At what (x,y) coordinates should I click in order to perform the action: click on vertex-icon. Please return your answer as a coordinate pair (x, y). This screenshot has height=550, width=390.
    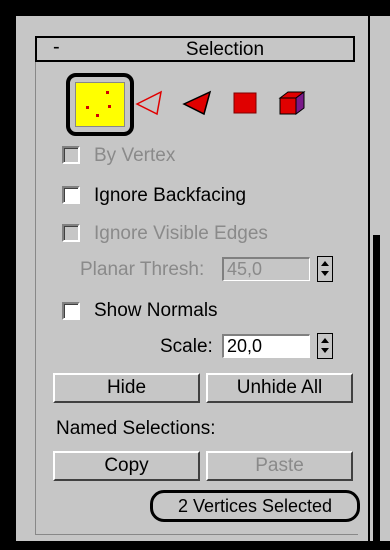
    Looking at the image, I should click on (100, 104).